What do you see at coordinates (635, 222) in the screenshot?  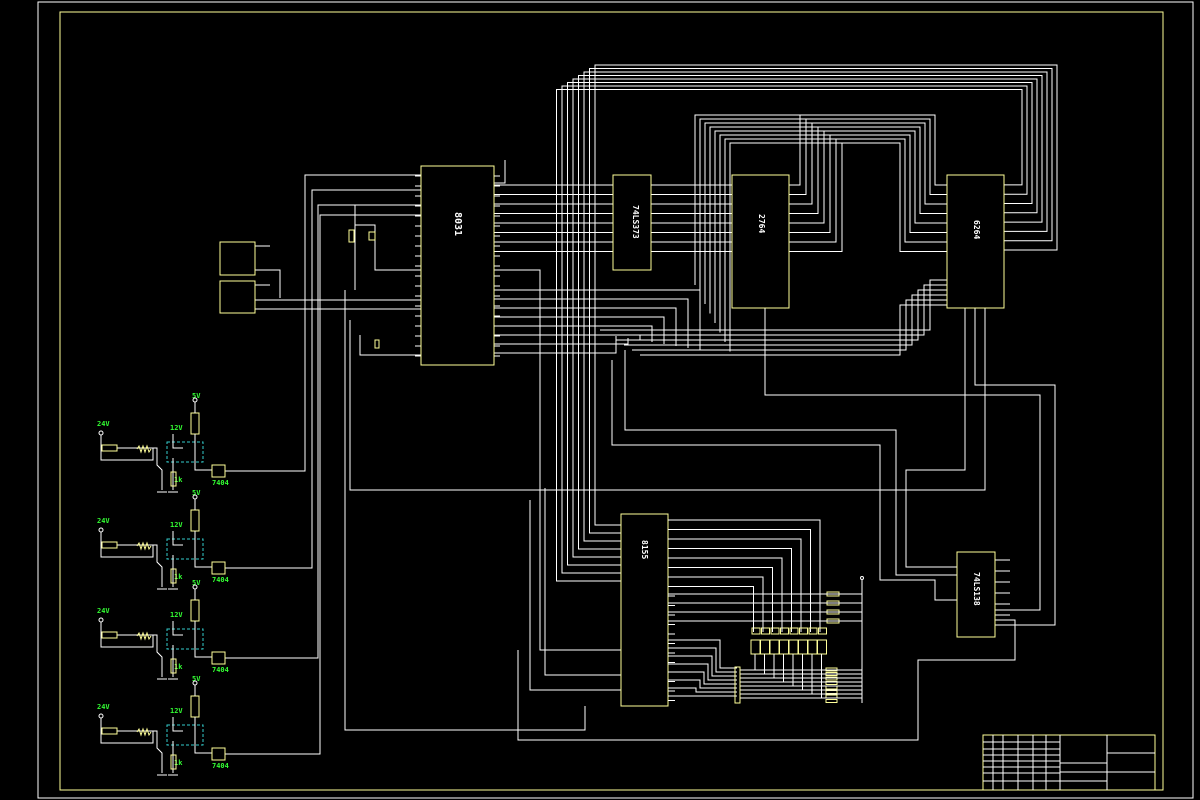 I see `chip-74ls373-label: 74LS373` at bounding box center [635, 222].